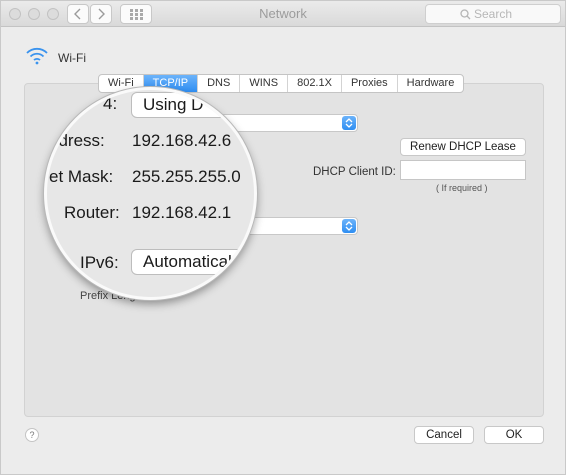  Describe the element at coordinates (219, 83) in the screenshot. I see `tab-dns: DNS` at that location.